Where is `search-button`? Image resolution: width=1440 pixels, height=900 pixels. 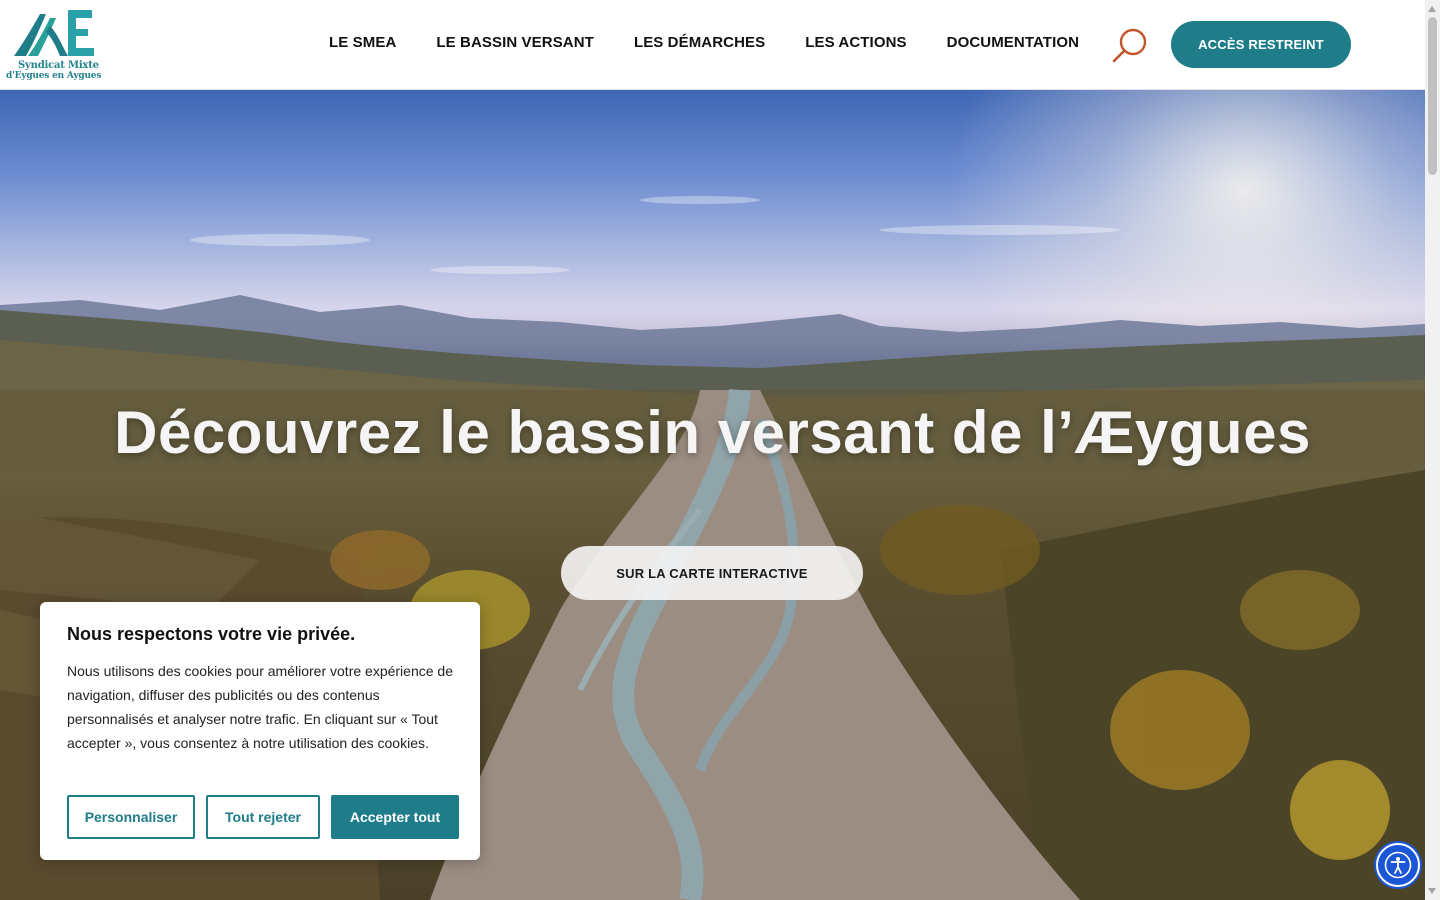 search-button is located at coordinates (1130, 45).